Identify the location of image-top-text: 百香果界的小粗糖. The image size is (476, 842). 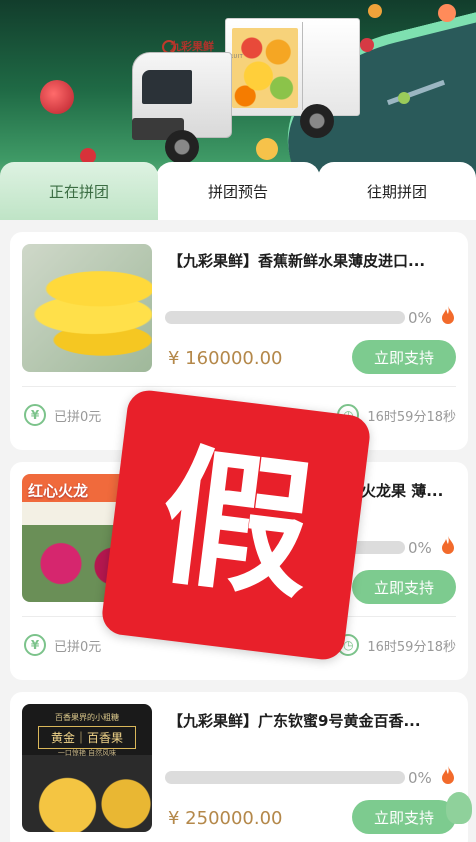
(87, 717).